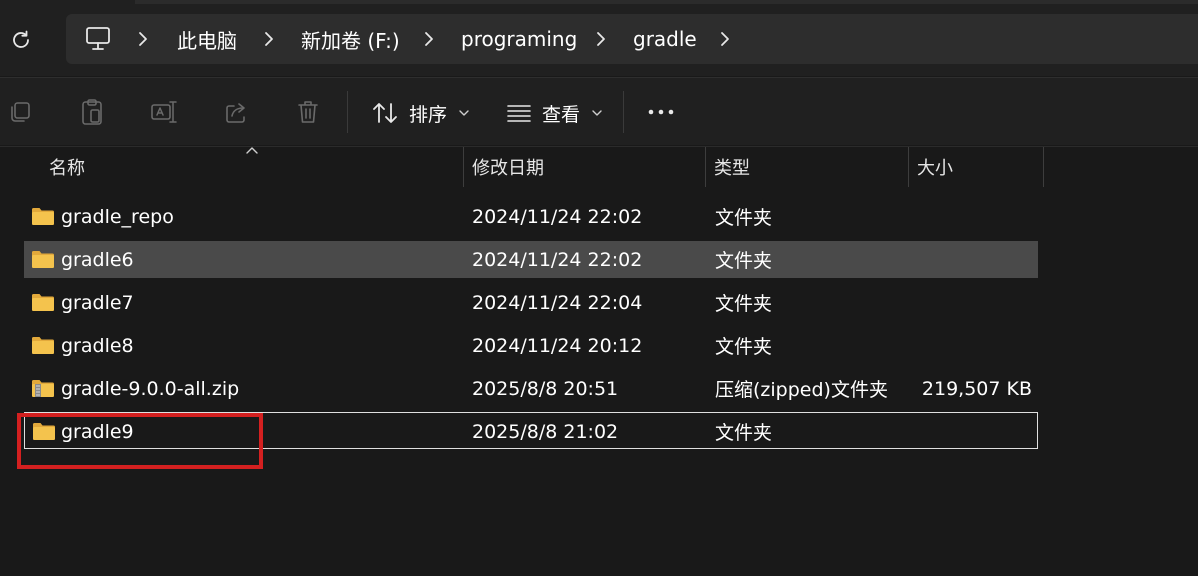 The image size is (1198, 576). I want to click on copy-button, so click(20, 112).